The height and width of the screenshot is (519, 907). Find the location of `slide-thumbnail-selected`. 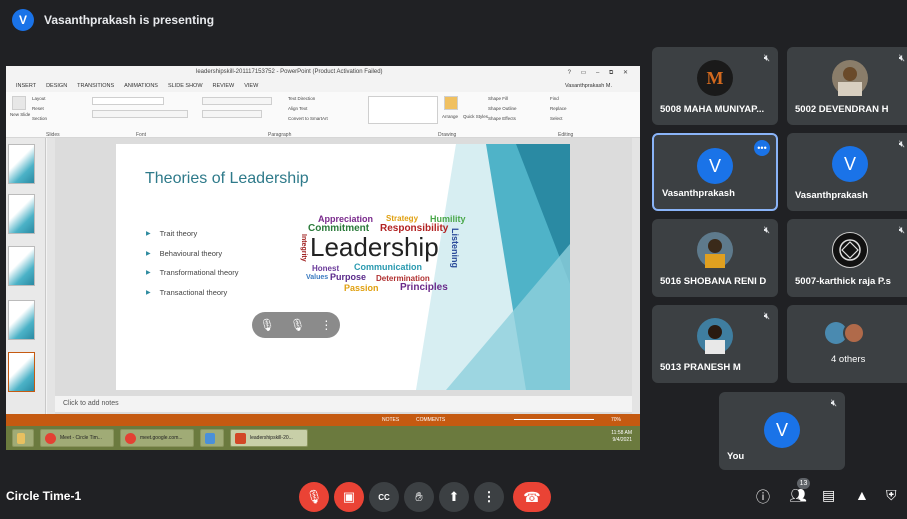

slide-thumbnail-selected is located at coordinates (21, 372).